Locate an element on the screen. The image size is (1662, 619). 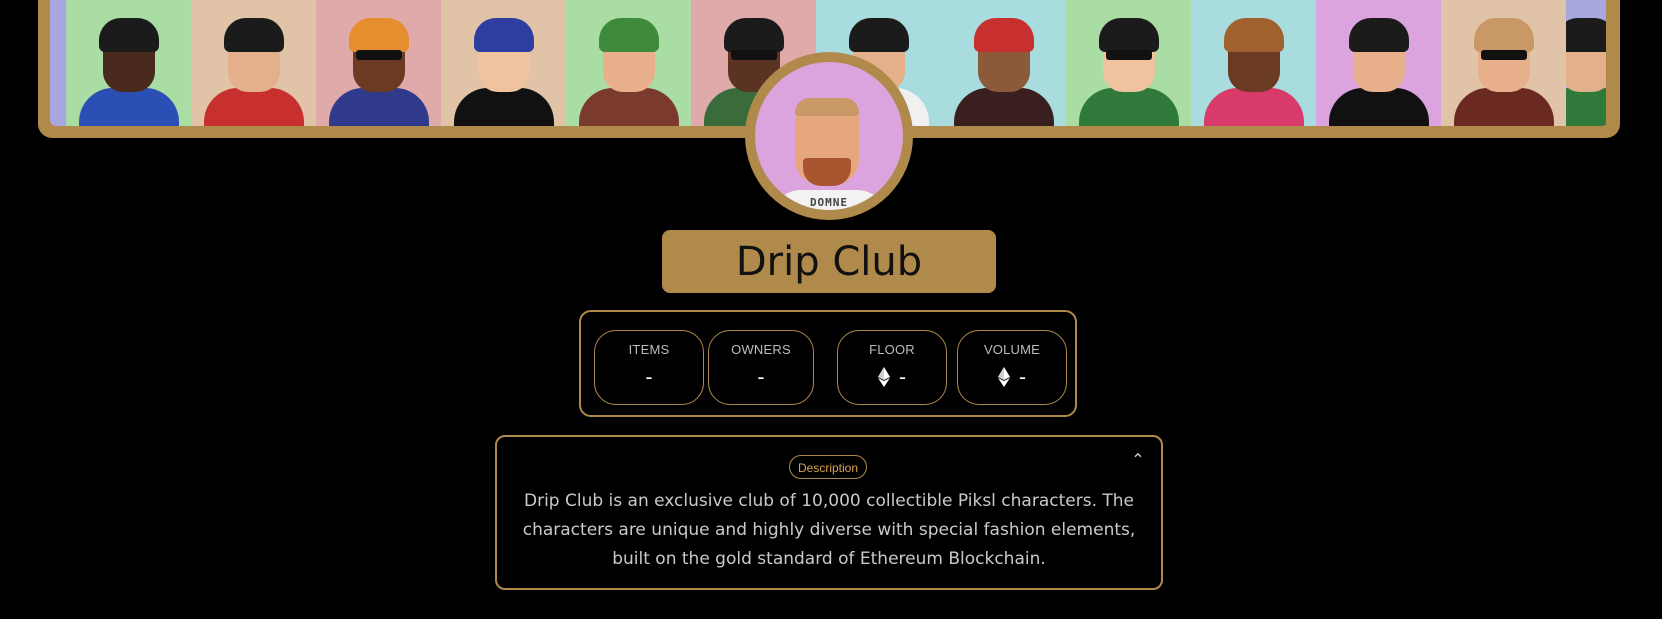
stat-owners-value: - is located at coordinates (761, 377).